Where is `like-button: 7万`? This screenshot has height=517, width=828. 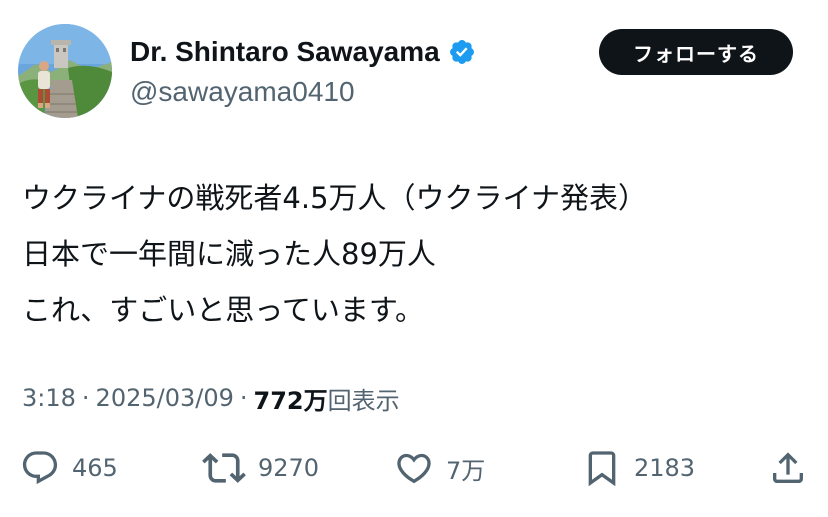 like-button: 7万 is located at coordinates (439, 468).